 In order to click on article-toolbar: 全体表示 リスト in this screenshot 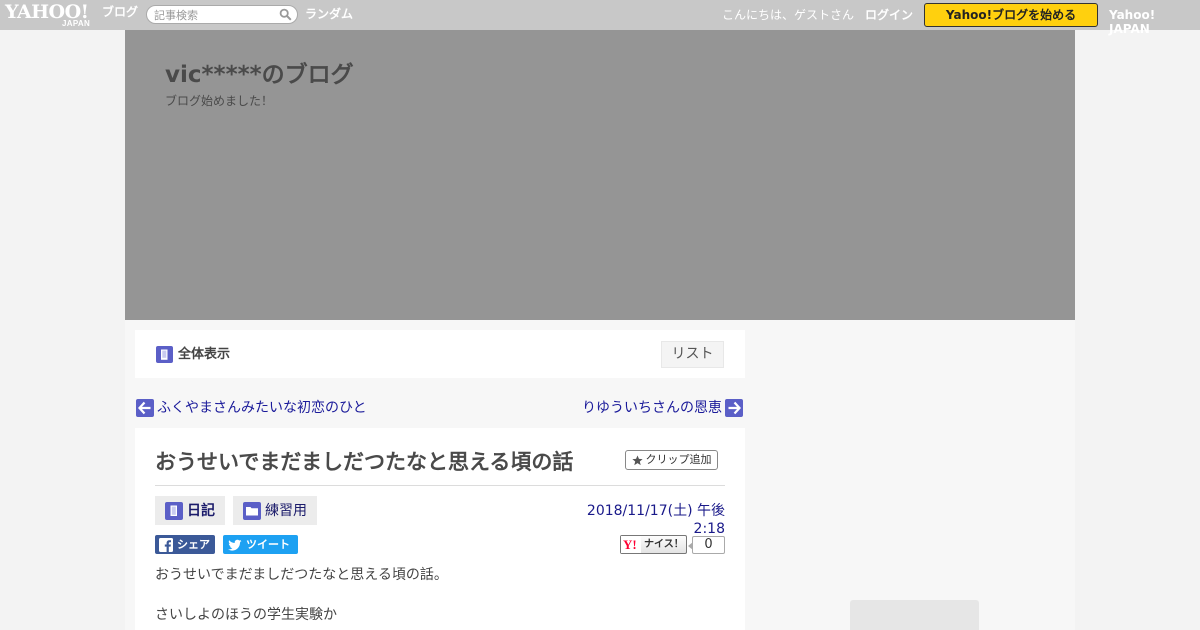, I will do `click(440, 354)`.